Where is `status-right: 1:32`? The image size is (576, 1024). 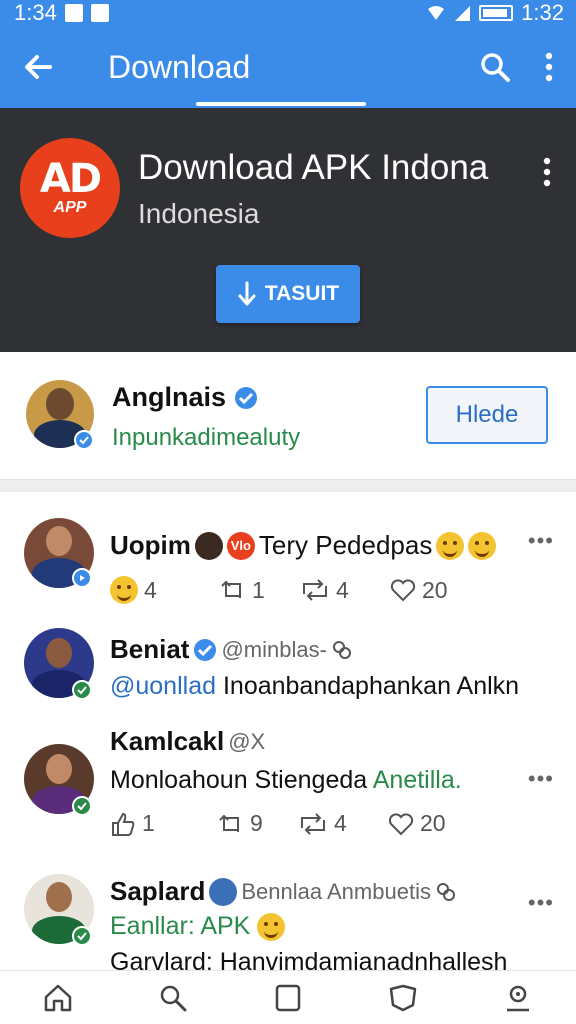 status-right: 1:32 is located at coordinates (495, 13).